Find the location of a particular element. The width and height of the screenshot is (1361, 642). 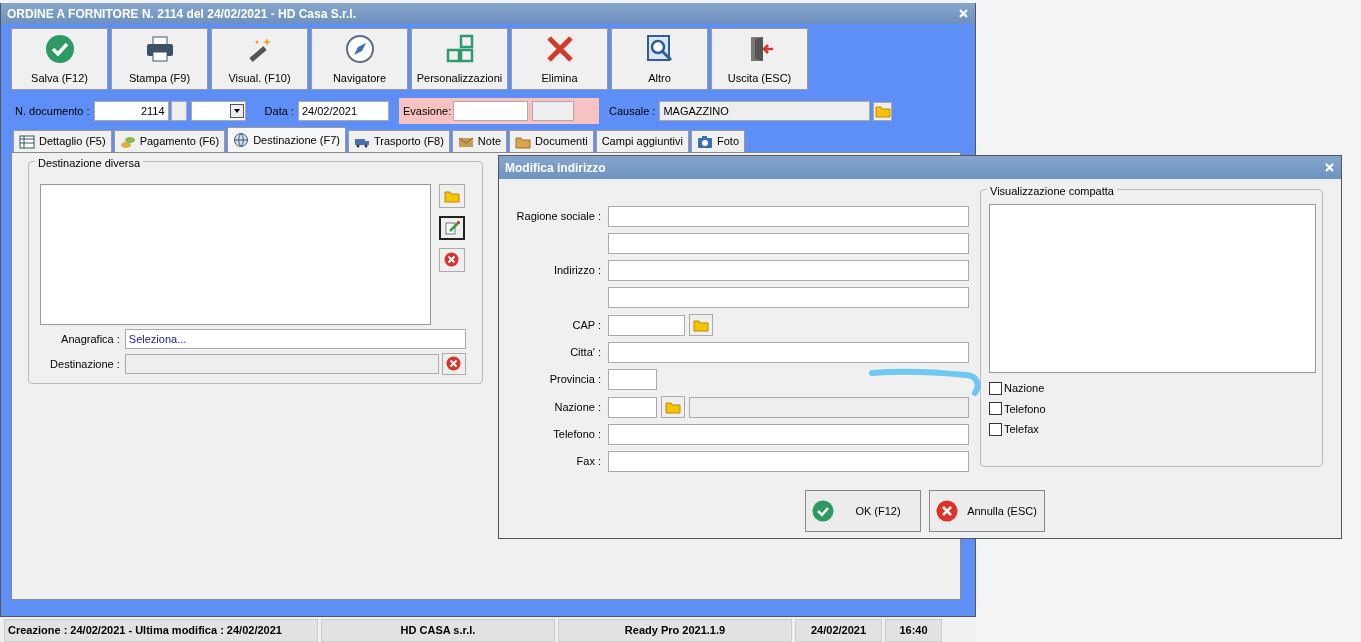

destinazione-field is located at coordinates (282, 364).